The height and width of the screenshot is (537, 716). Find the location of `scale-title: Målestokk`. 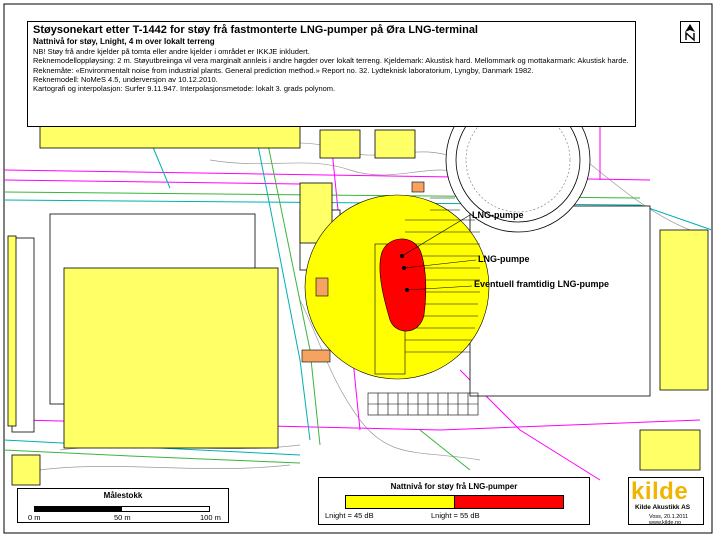

scale-title: Målestokk is located at coordinates (123, 495).